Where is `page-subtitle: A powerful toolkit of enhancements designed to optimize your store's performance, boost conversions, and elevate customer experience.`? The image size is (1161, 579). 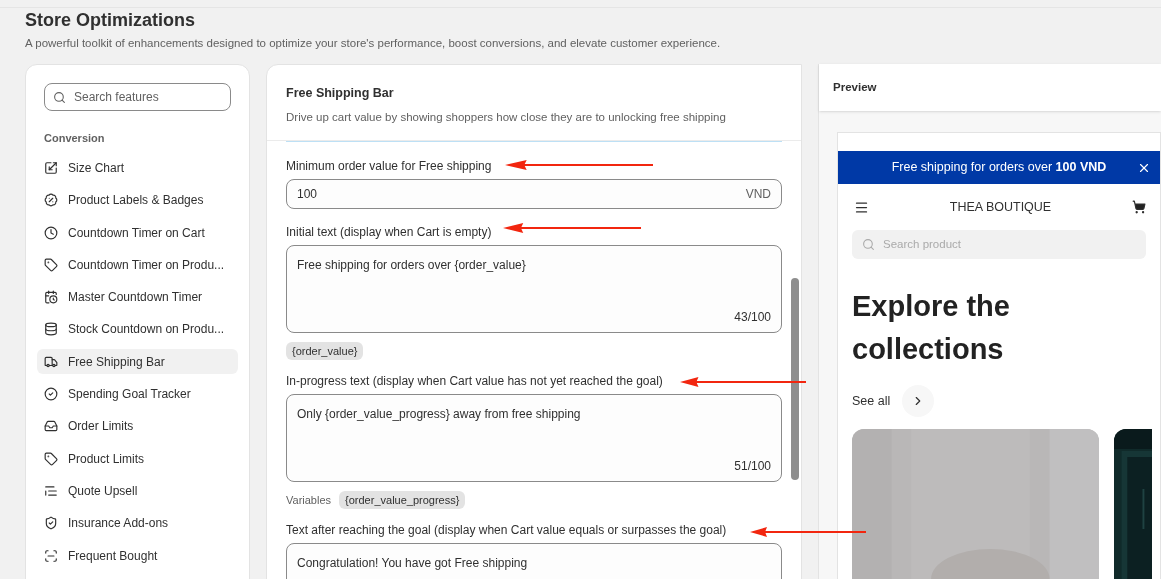 page-subtitle: A powerful toolkit of enhancements designed to optimize your store's performance, boost conversions, and elevate customer experience. is located at coordinates (373, 43).